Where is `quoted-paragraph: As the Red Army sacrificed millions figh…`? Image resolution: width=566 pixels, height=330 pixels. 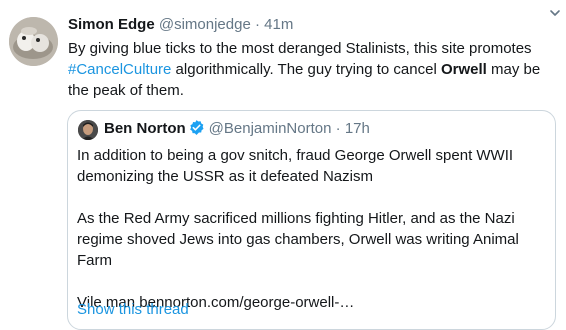 quoted-paragraph: As the Red Army sacrificed millions figh… is located at coordinates (298, 239).